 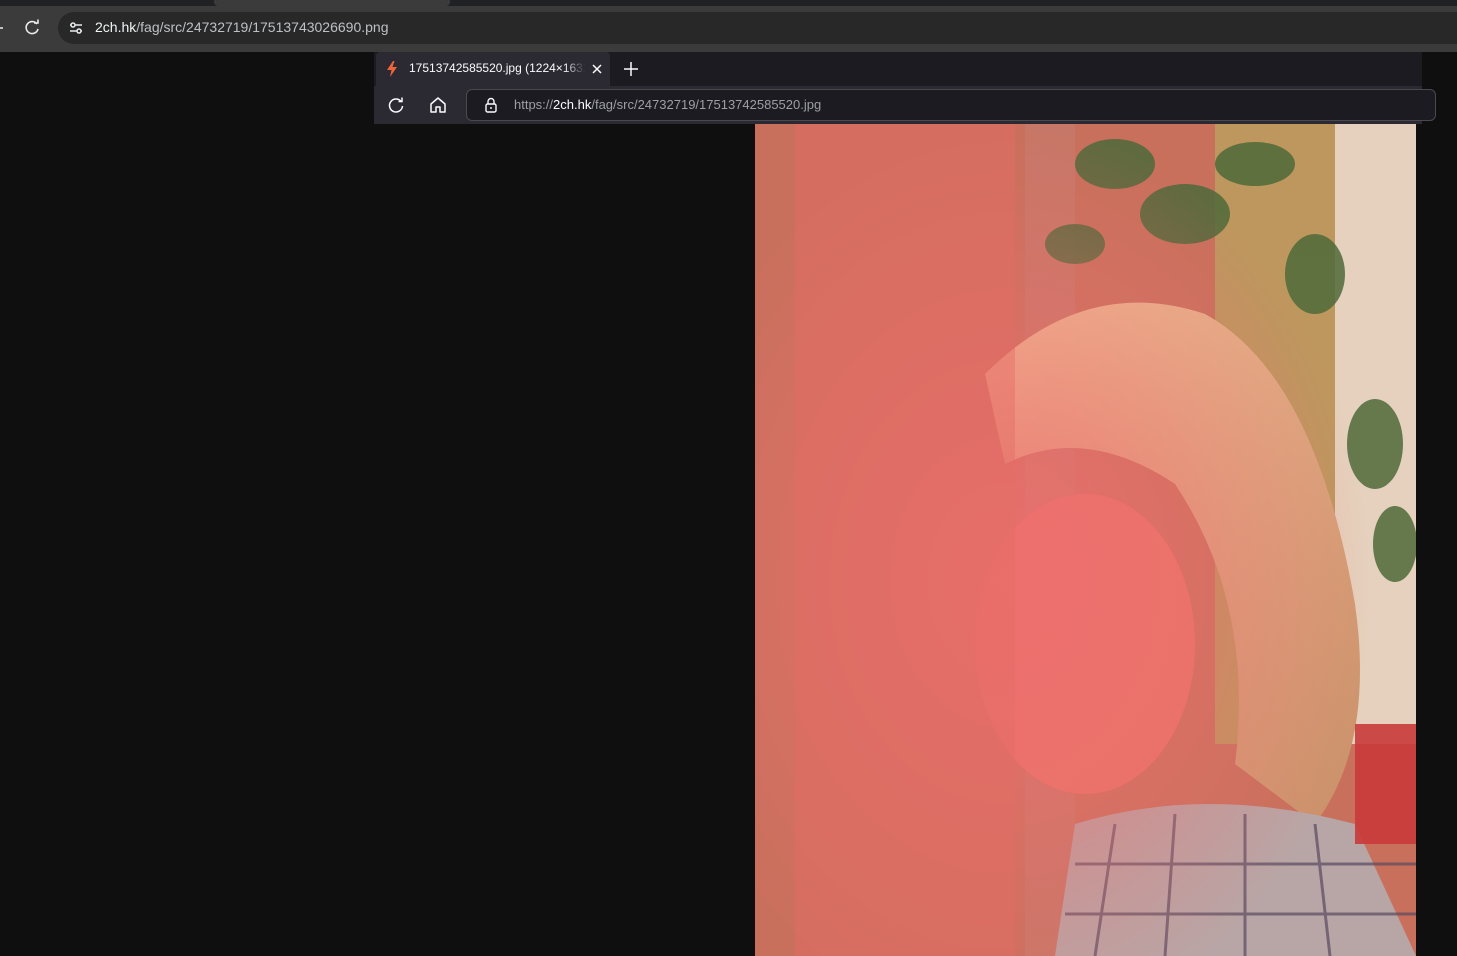 What do you see at coordinates (497, 68) in the screenshot?
I see `inner-tab-title: 17513742585520.jpg (1224×1632` at bounding box center [497, 68].